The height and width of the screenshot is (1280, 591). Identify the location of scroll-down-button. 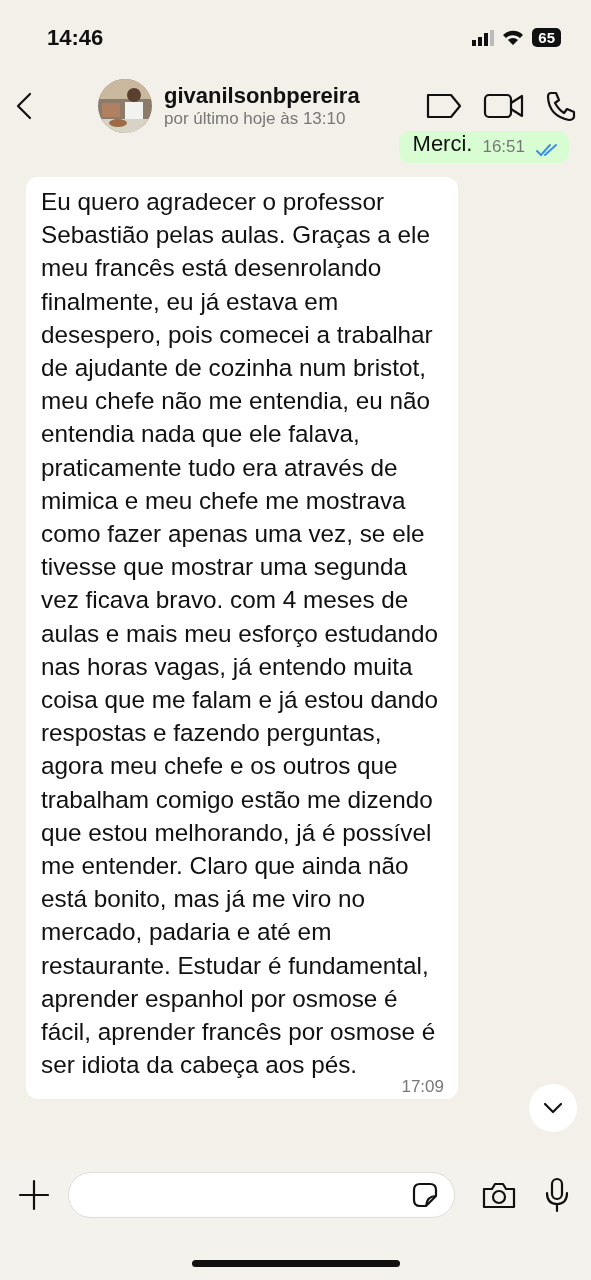
(553, 1108).